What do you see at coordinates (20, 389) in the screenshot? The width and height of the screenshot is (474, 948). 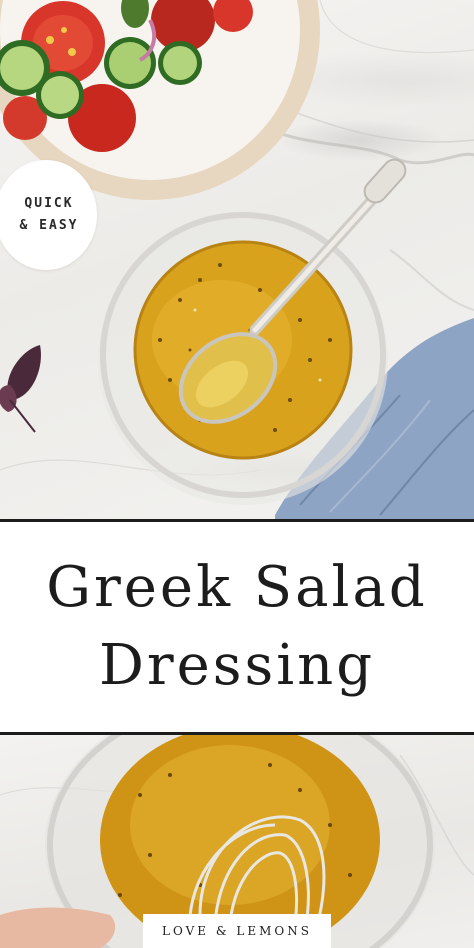 I see `basil-leaf-icon` at bounding box center [20, 389].